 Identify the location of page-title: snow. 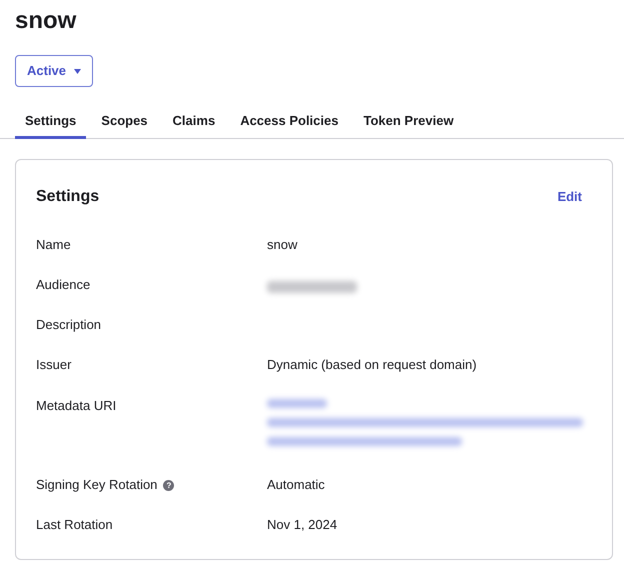
(46, 21).